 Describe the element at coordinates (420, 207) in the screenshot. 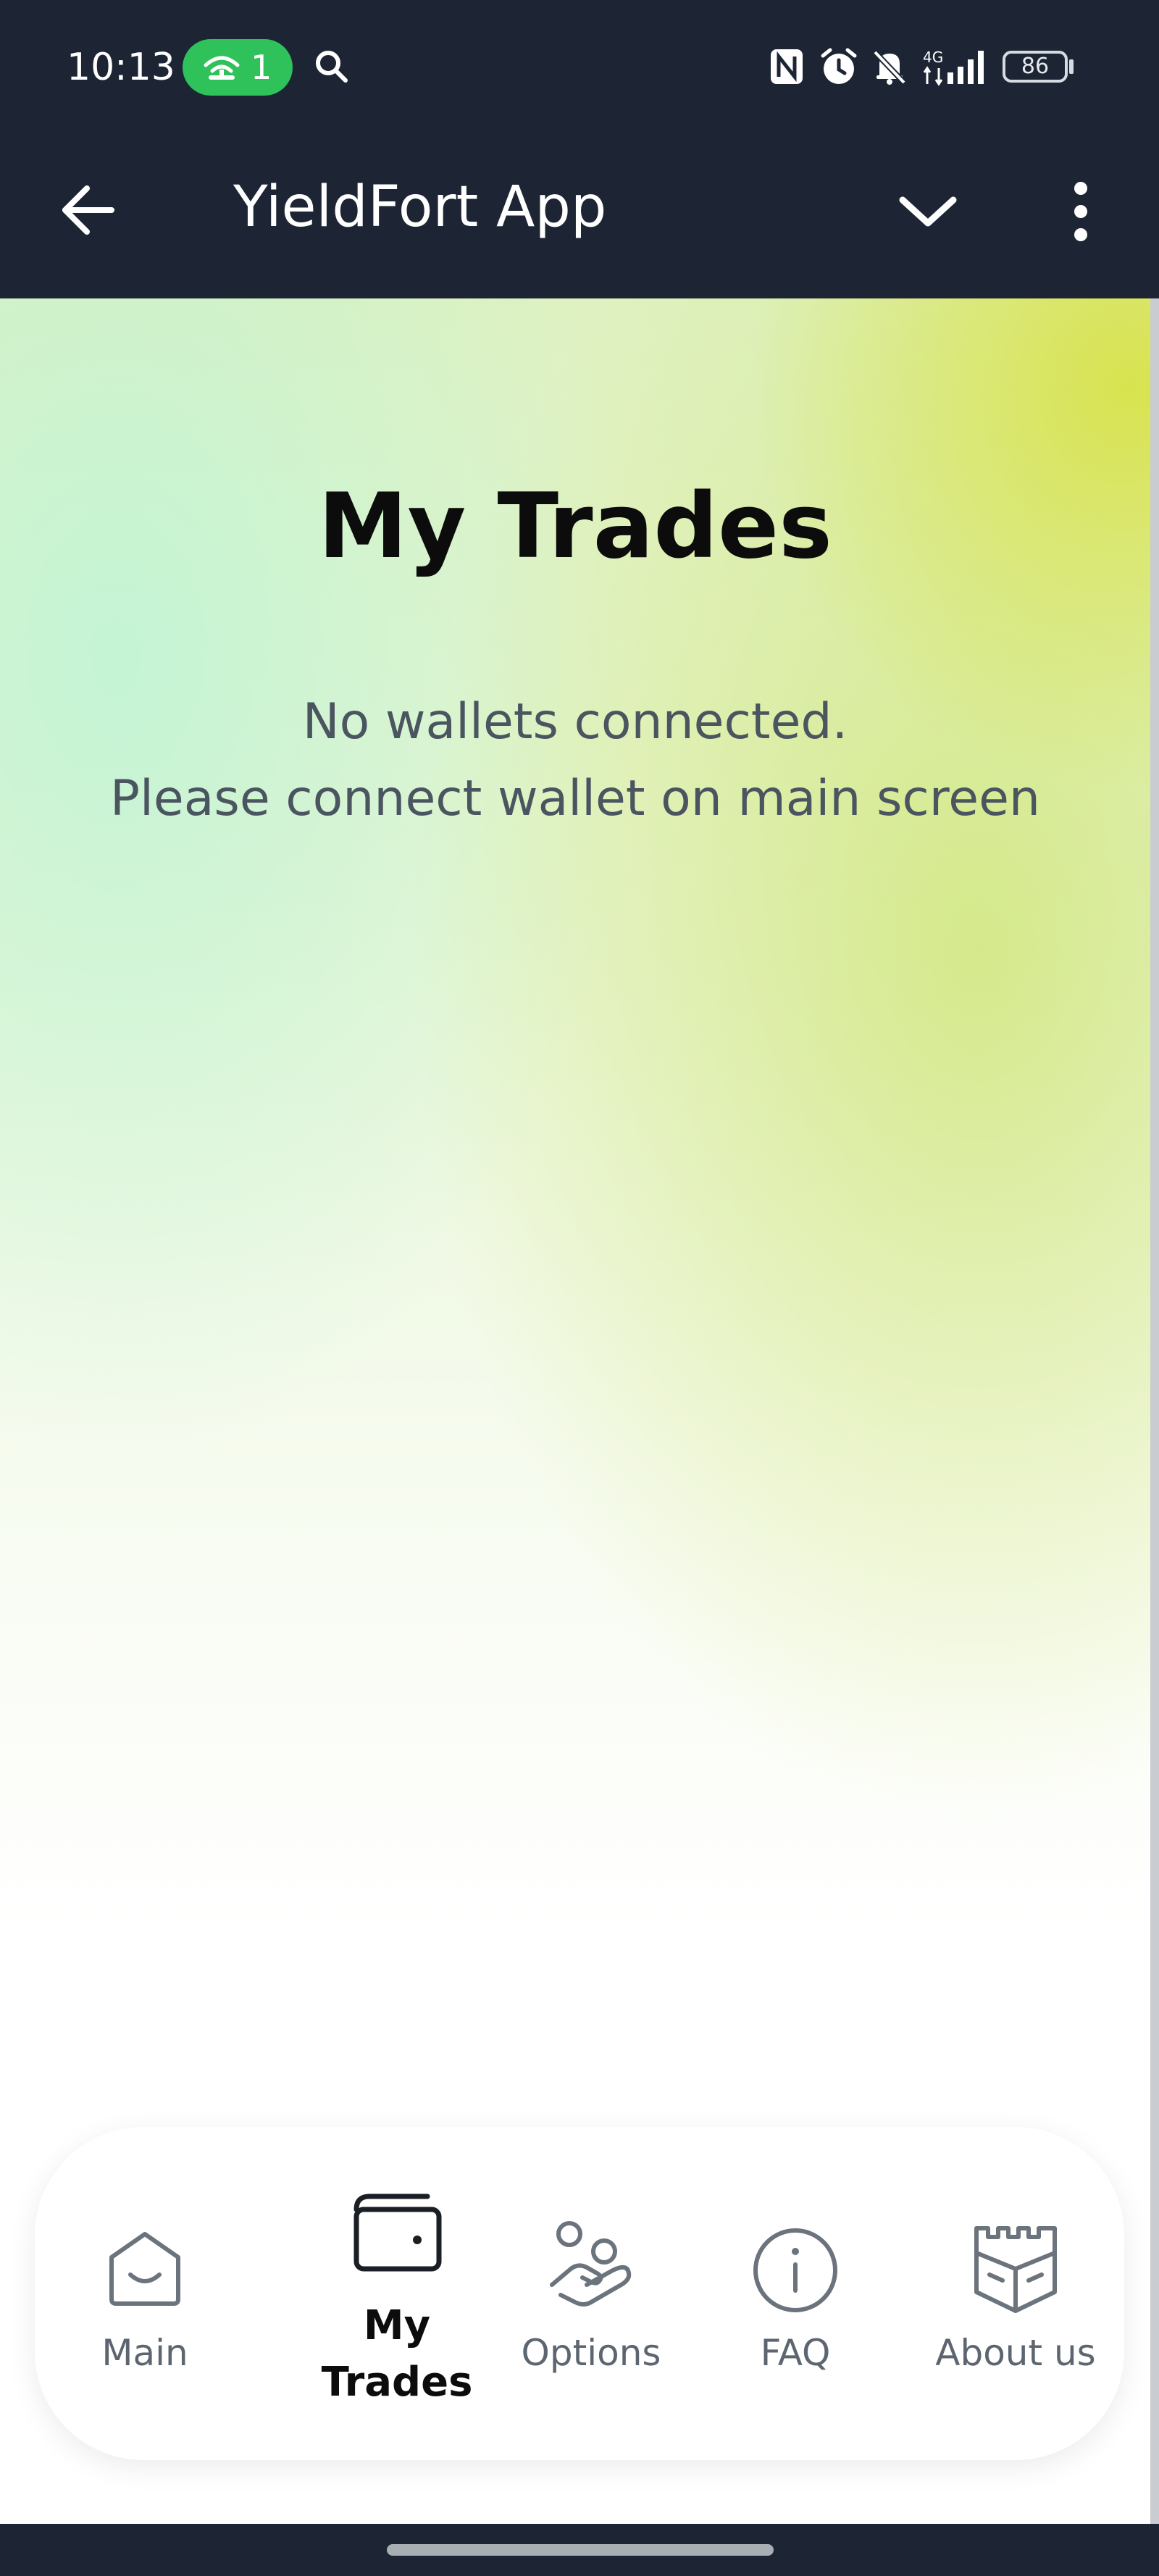

I see `app-title: YieldFort App` at that location.